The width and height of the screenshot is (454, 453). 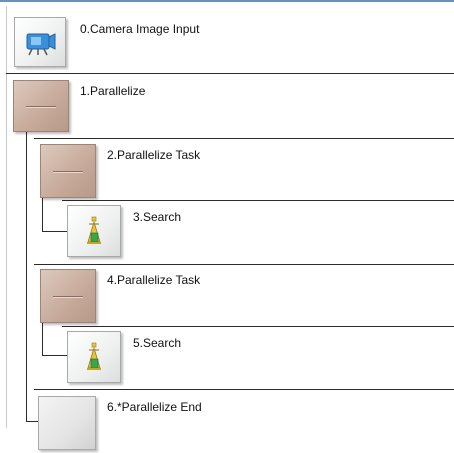 What do you see at coordinates (157, 343) in the screenshot?
I see `flow-item-label: 5.Search` at bounding box center [157, 343].